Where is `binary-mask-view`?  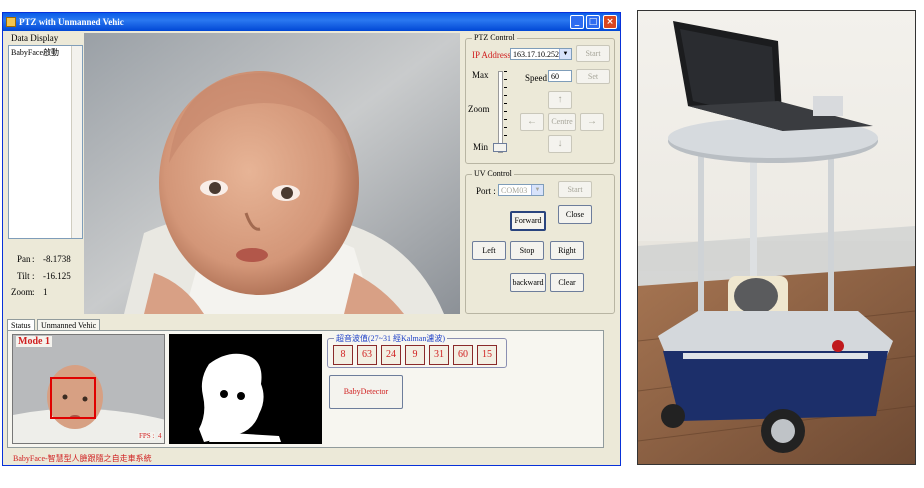
binary-mask-view is located at coordinates (245, 389).